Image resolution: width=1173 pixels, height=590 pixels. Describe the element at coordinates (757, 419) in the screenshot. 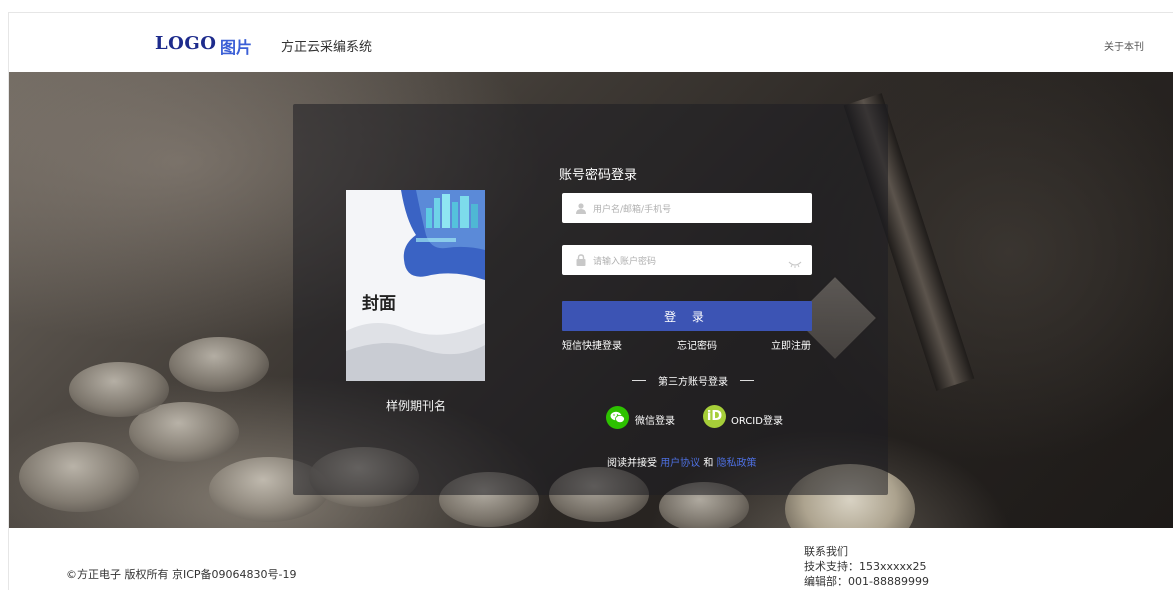

I see `orcid-login-link: ORCID登录` at that location.